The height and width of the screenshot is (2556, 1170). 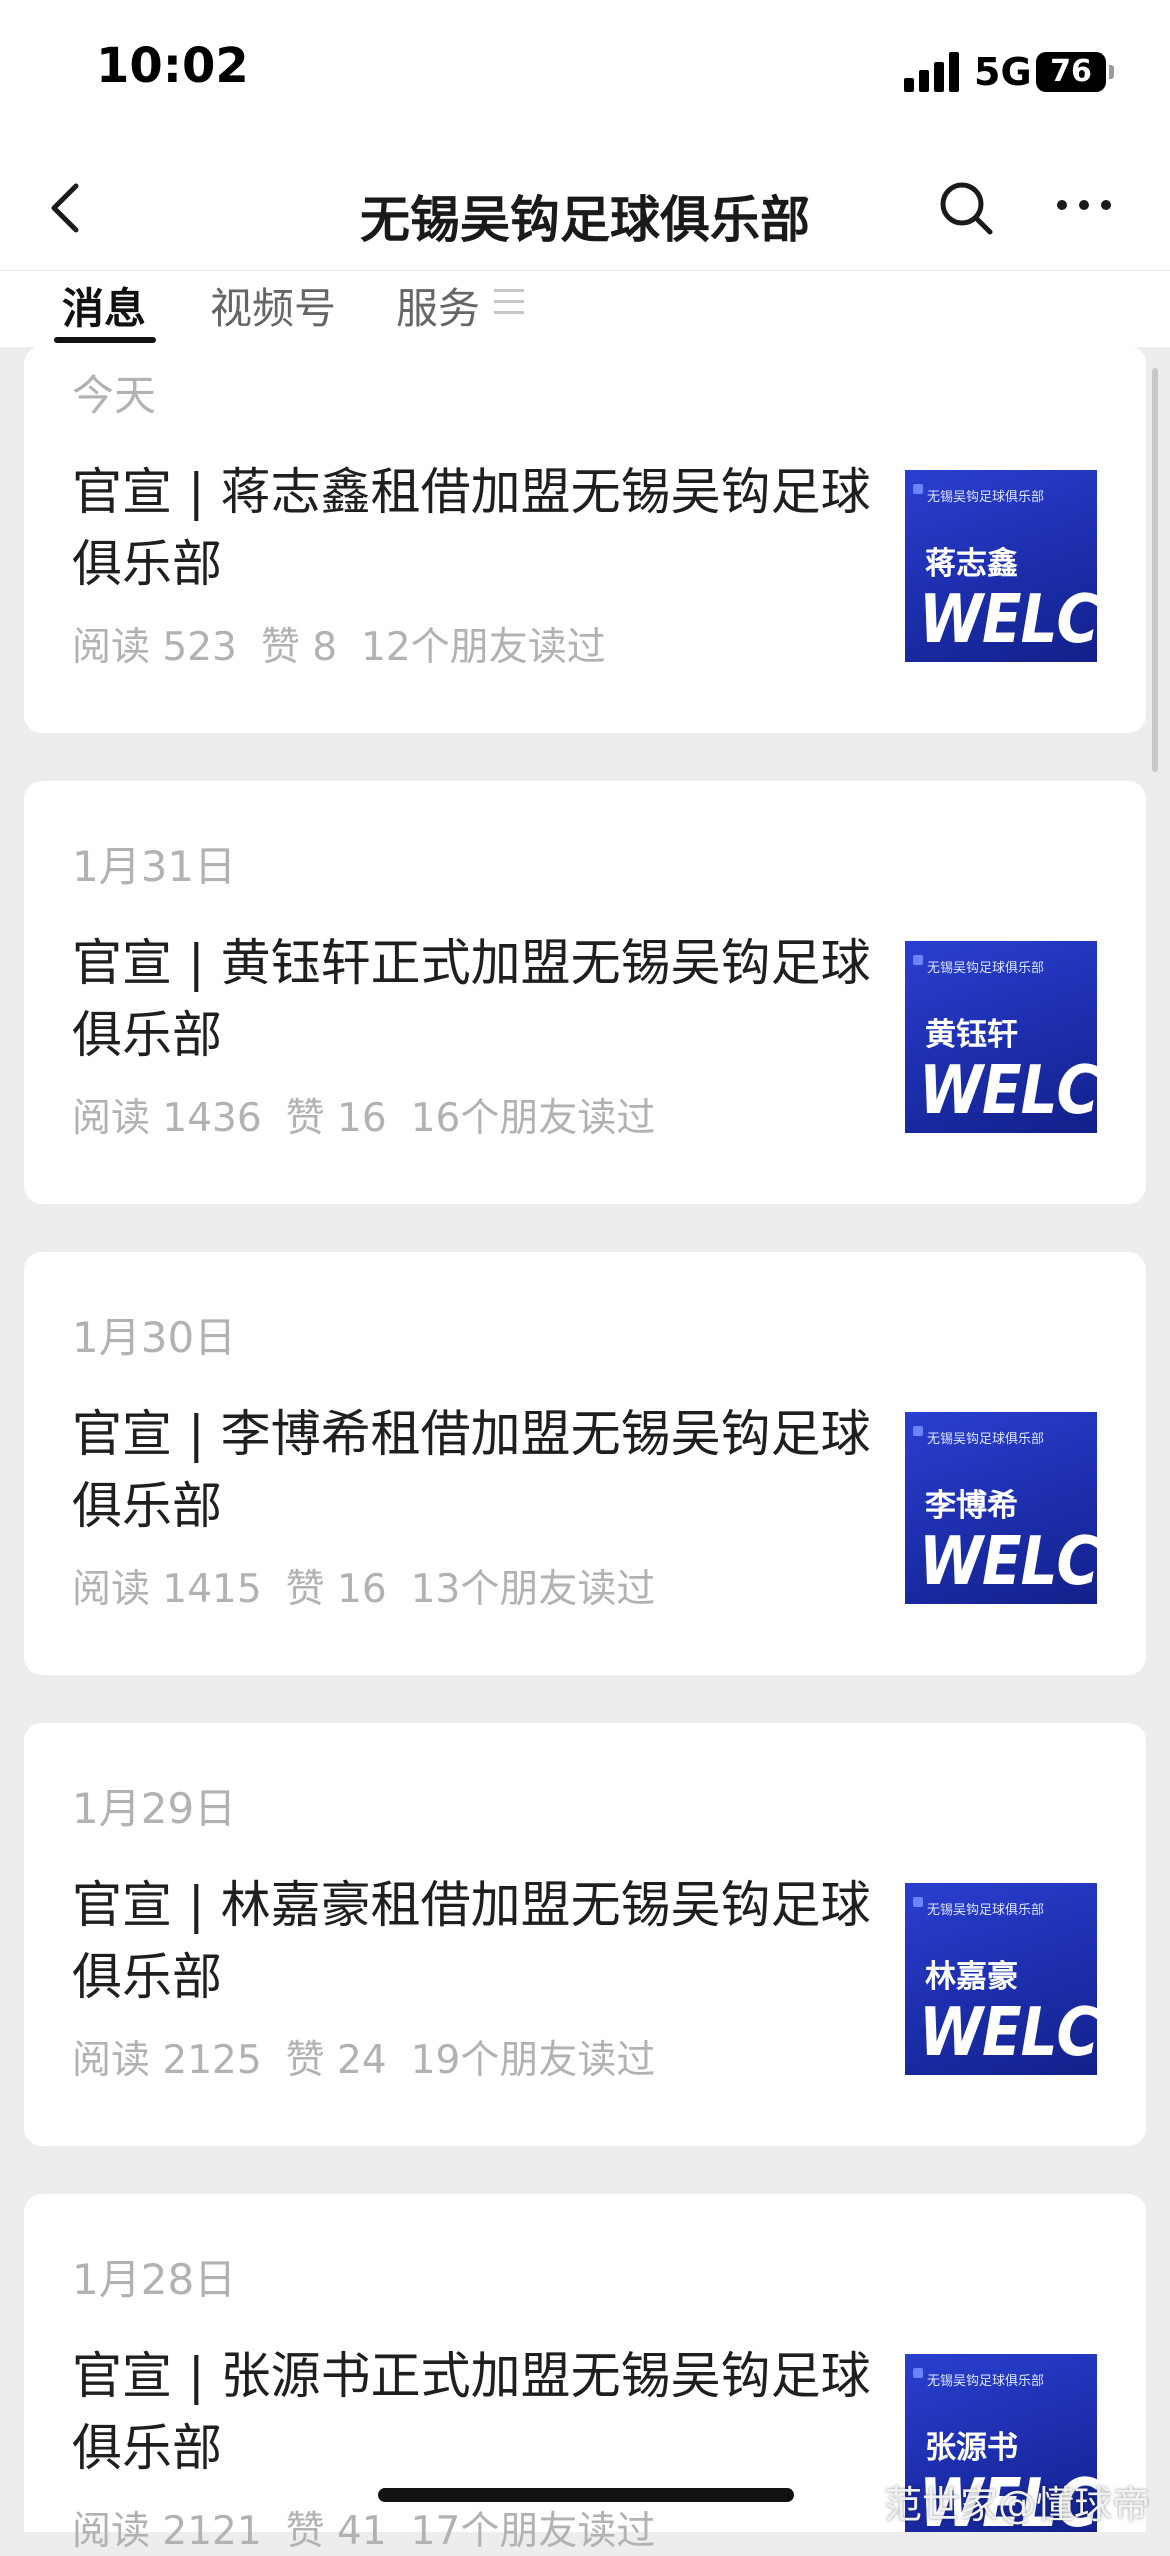 I want to click on like-count: 赞 24, so click(x=336, y=2060).